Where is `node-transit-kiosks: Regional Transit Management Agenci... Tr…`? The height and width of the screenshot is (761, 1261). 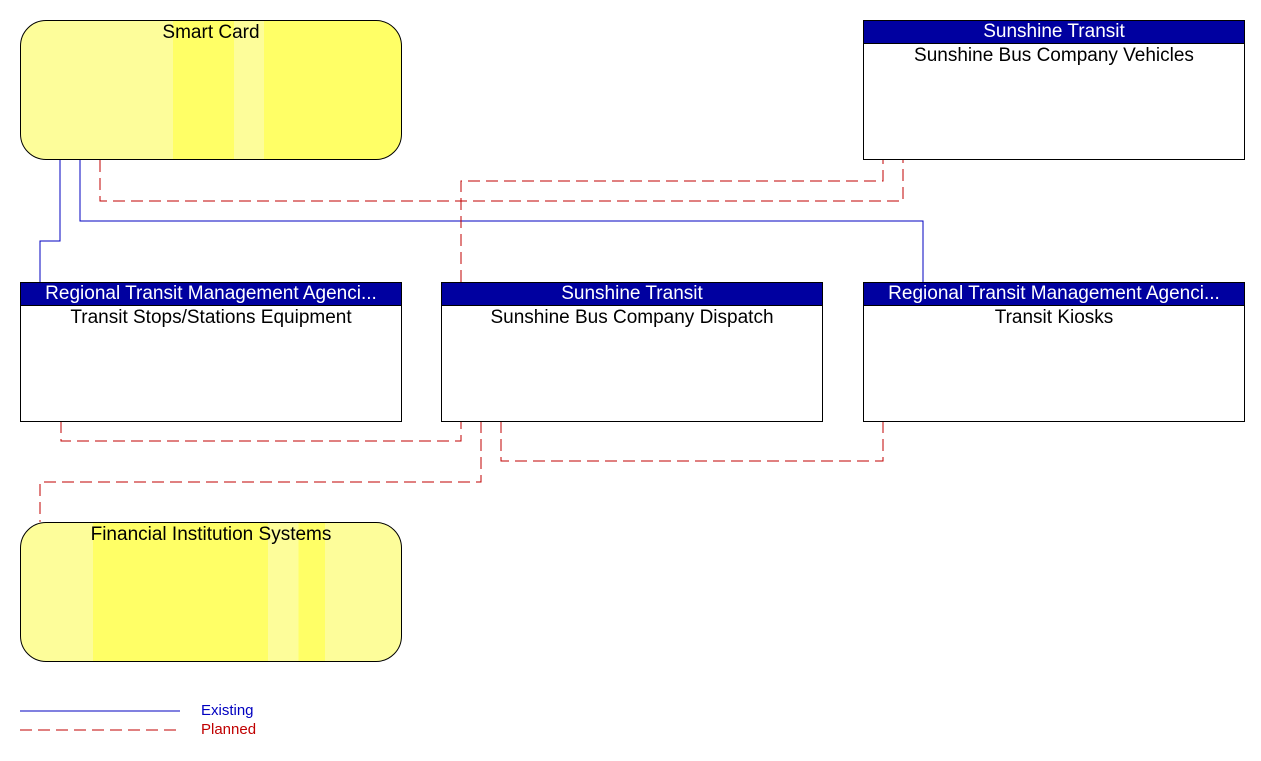
node-transit-kiosks: Regional Transit Management Agenci... Tr… is located at coordinates (1054, 352).